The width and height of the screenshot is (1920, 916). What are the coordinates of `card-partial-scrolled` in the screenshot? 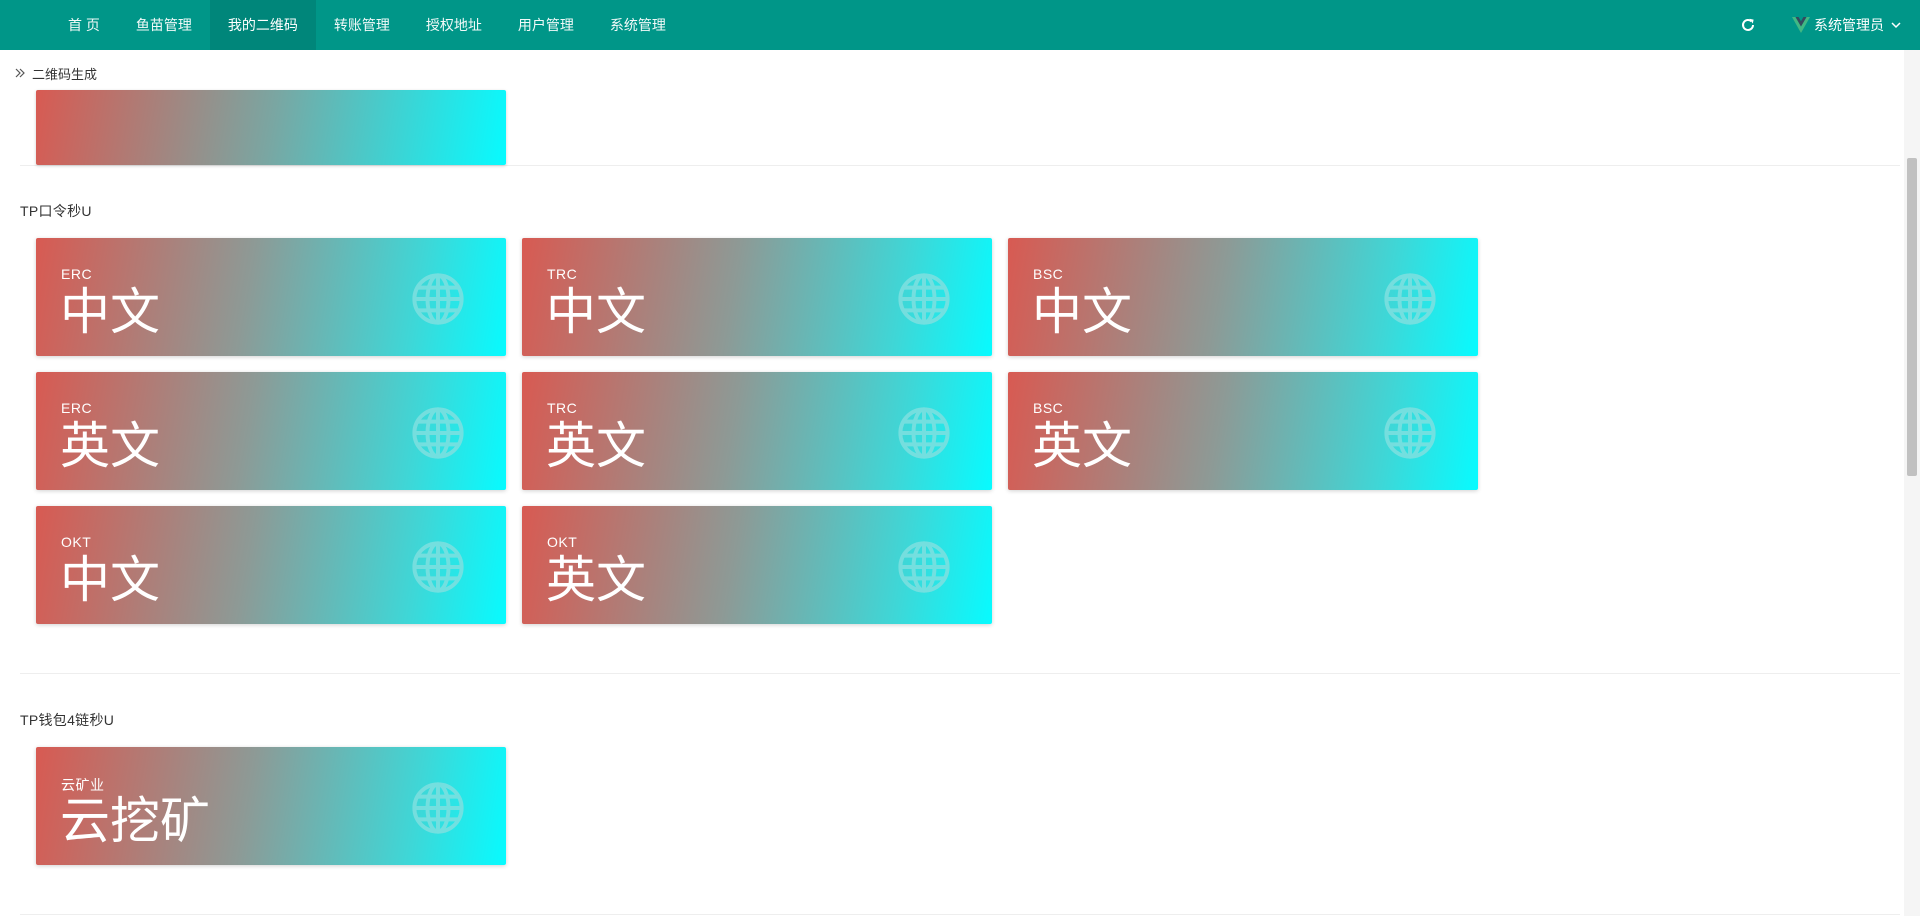 It's located at (271, 127).